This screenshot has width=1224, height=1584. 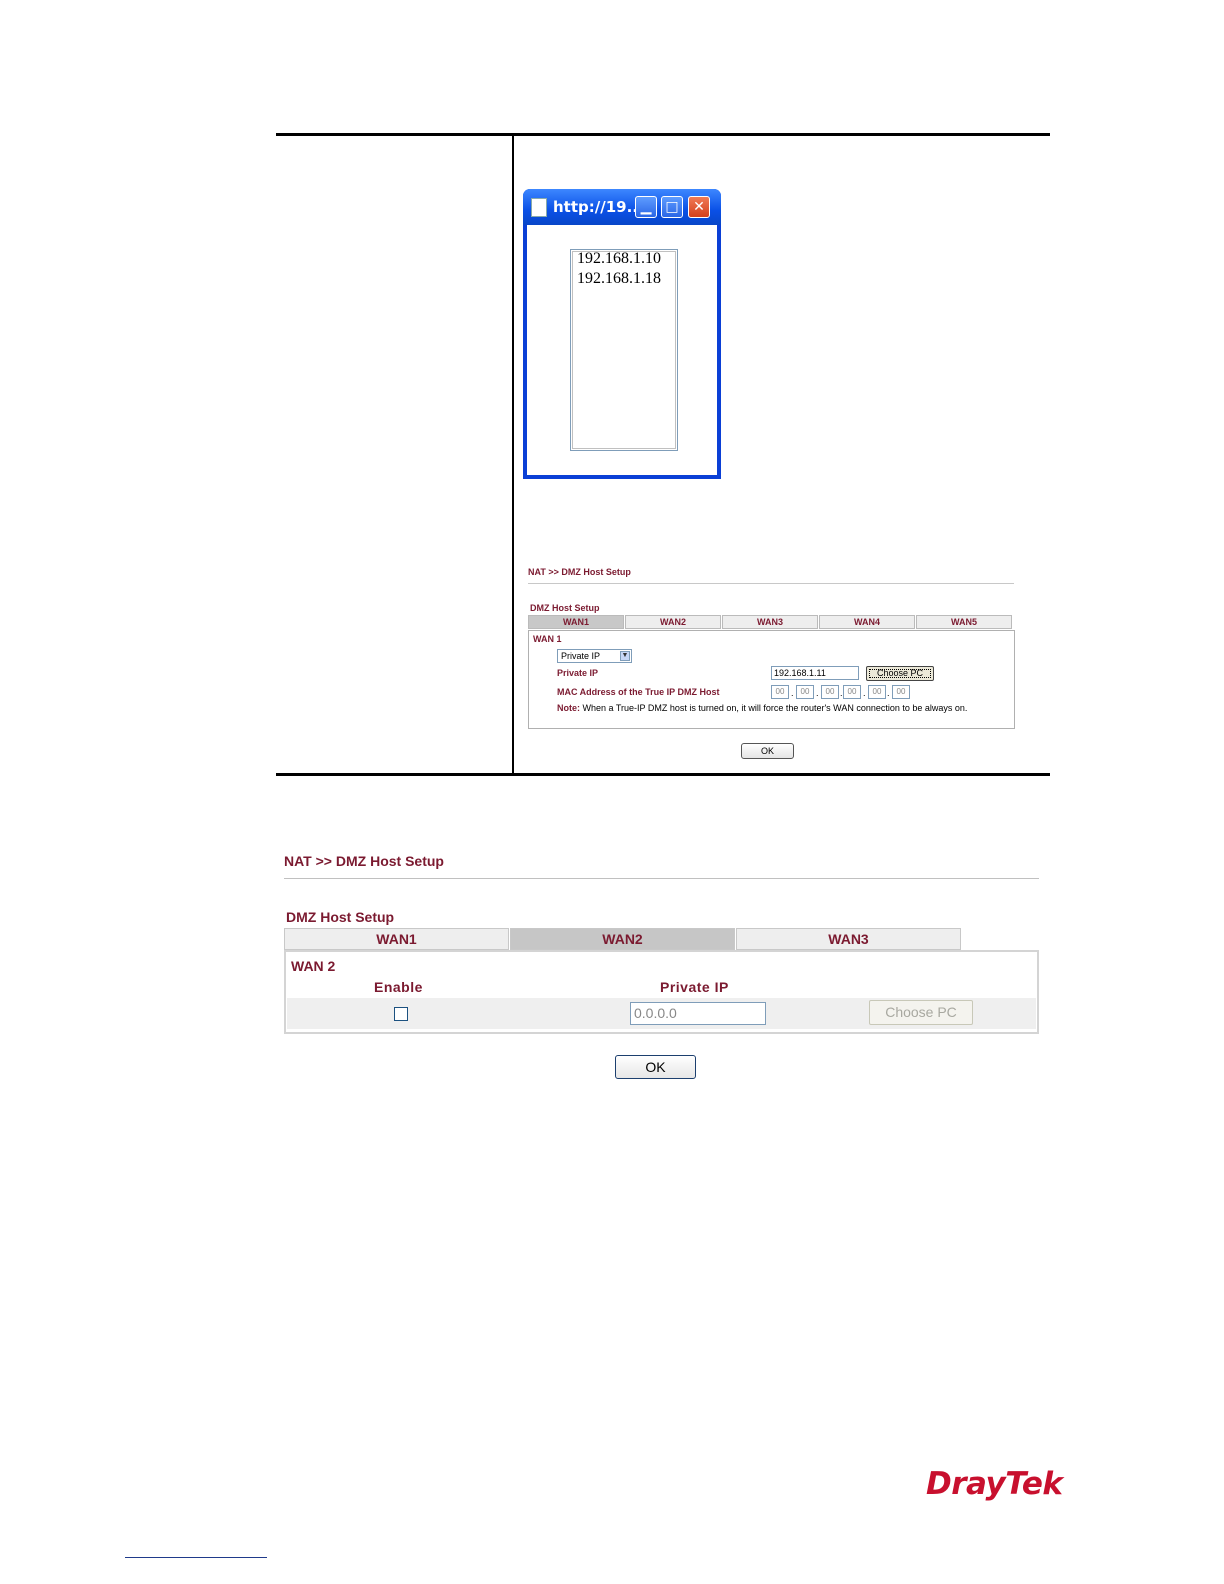 What do you see at coordinates (694, 987) in the screenshot?
I see `private-ip-column-header: Private IP` at bounding box center [694, 987].